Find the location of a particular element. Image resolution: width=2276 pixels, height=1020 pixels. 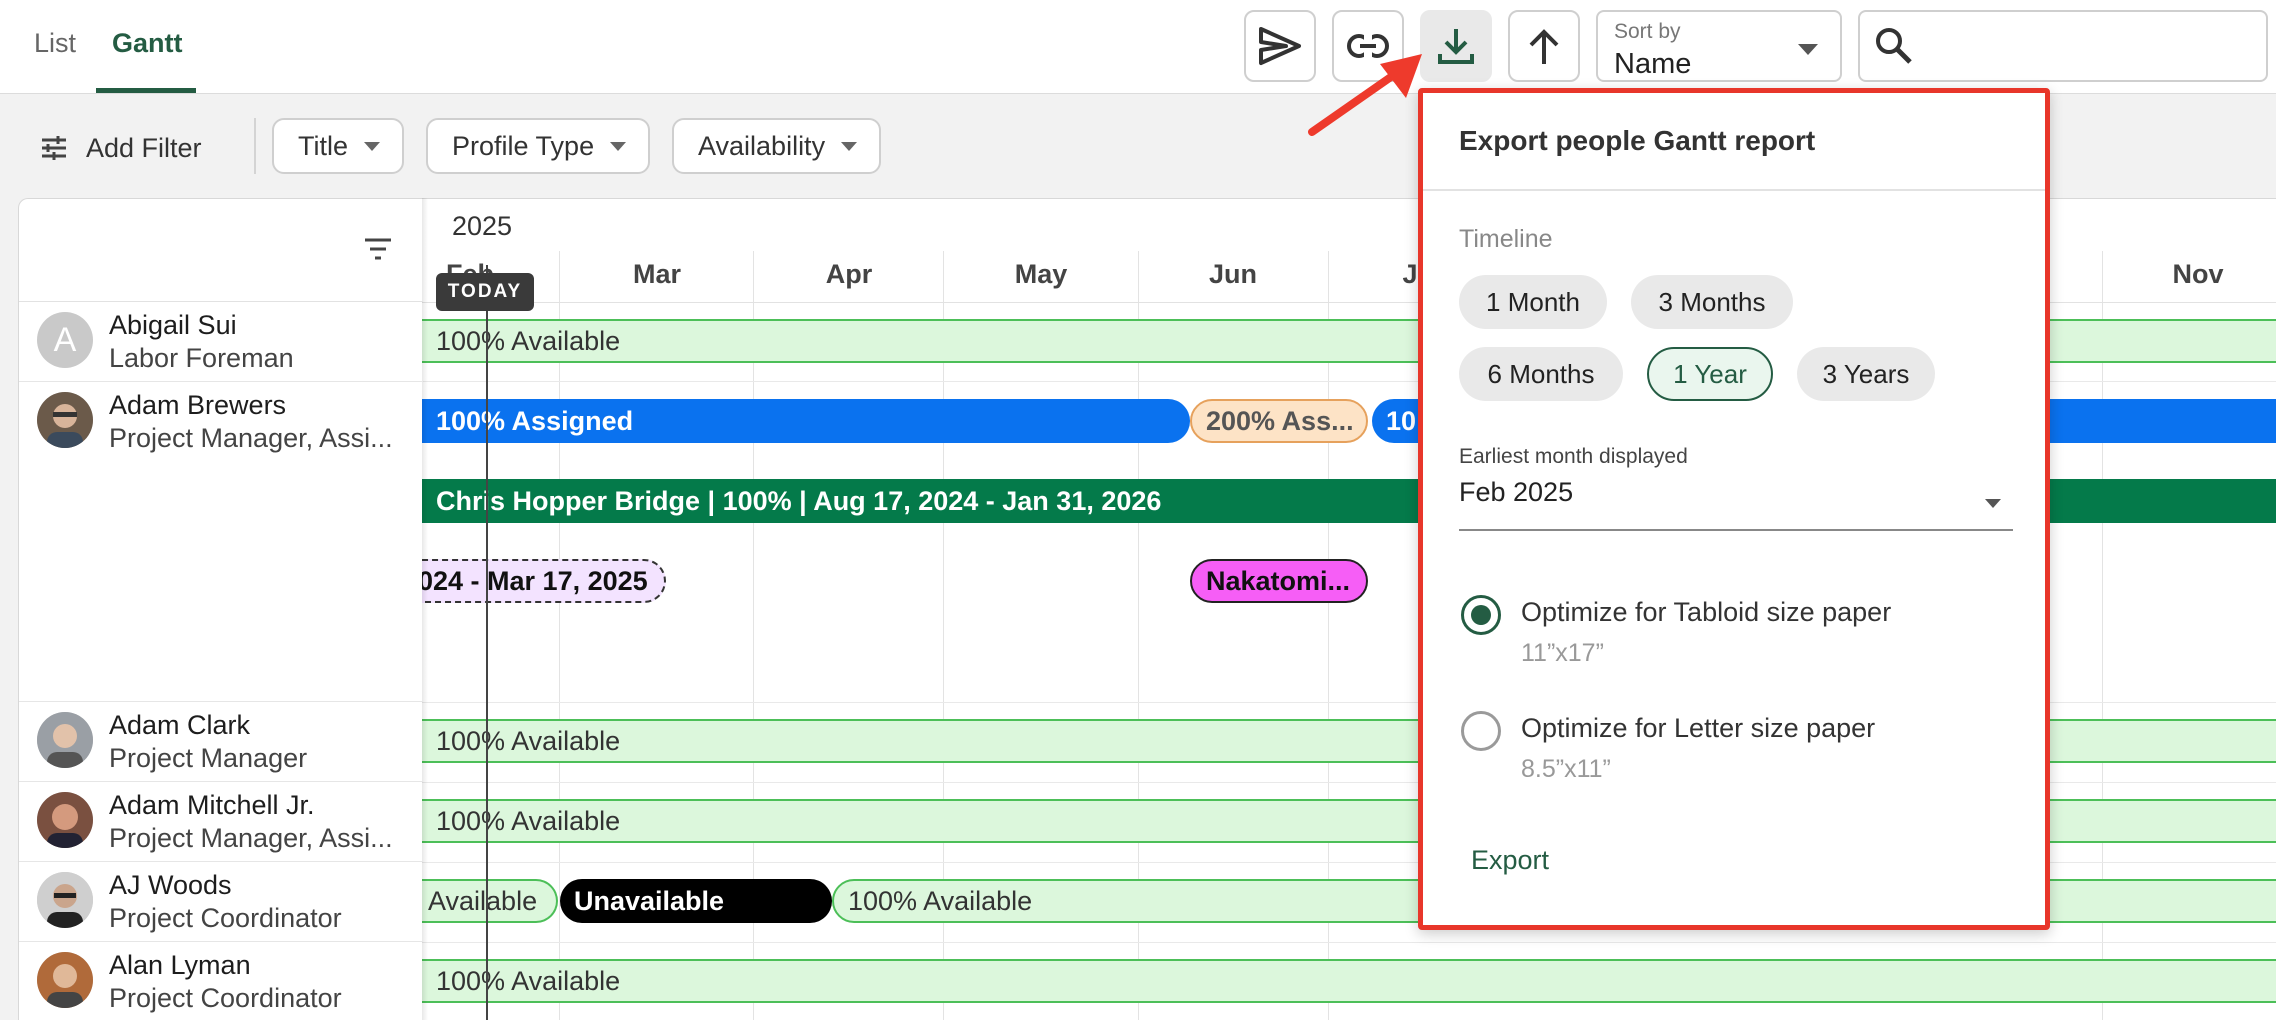

search-input is located at coordinates (2090, 46).